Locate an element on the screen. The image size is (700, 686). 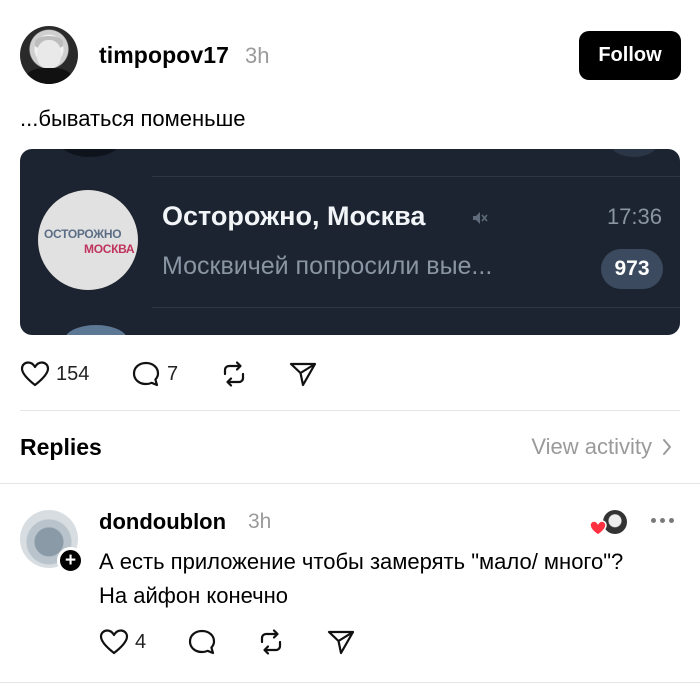
avatar-face is located at coordinates (49, 54).